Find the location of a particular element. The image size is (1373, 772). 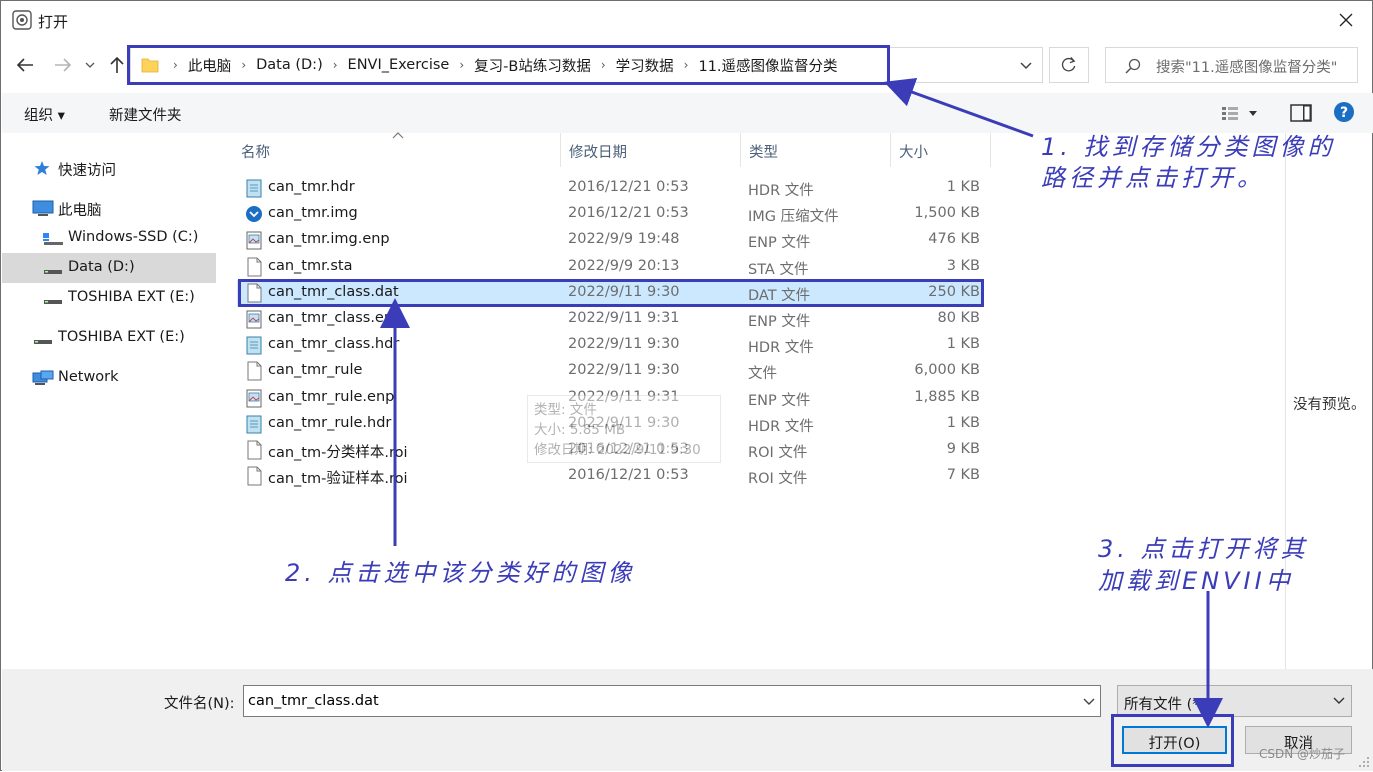

sidebar-item-quick-access: 快速访问 is located at coordinates (109, 168).